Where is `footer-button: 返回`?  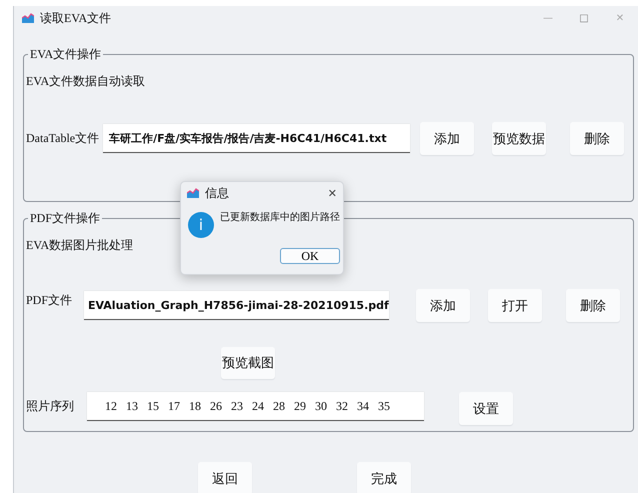
footer-button: 返回 is located at coordinates (225, 477).